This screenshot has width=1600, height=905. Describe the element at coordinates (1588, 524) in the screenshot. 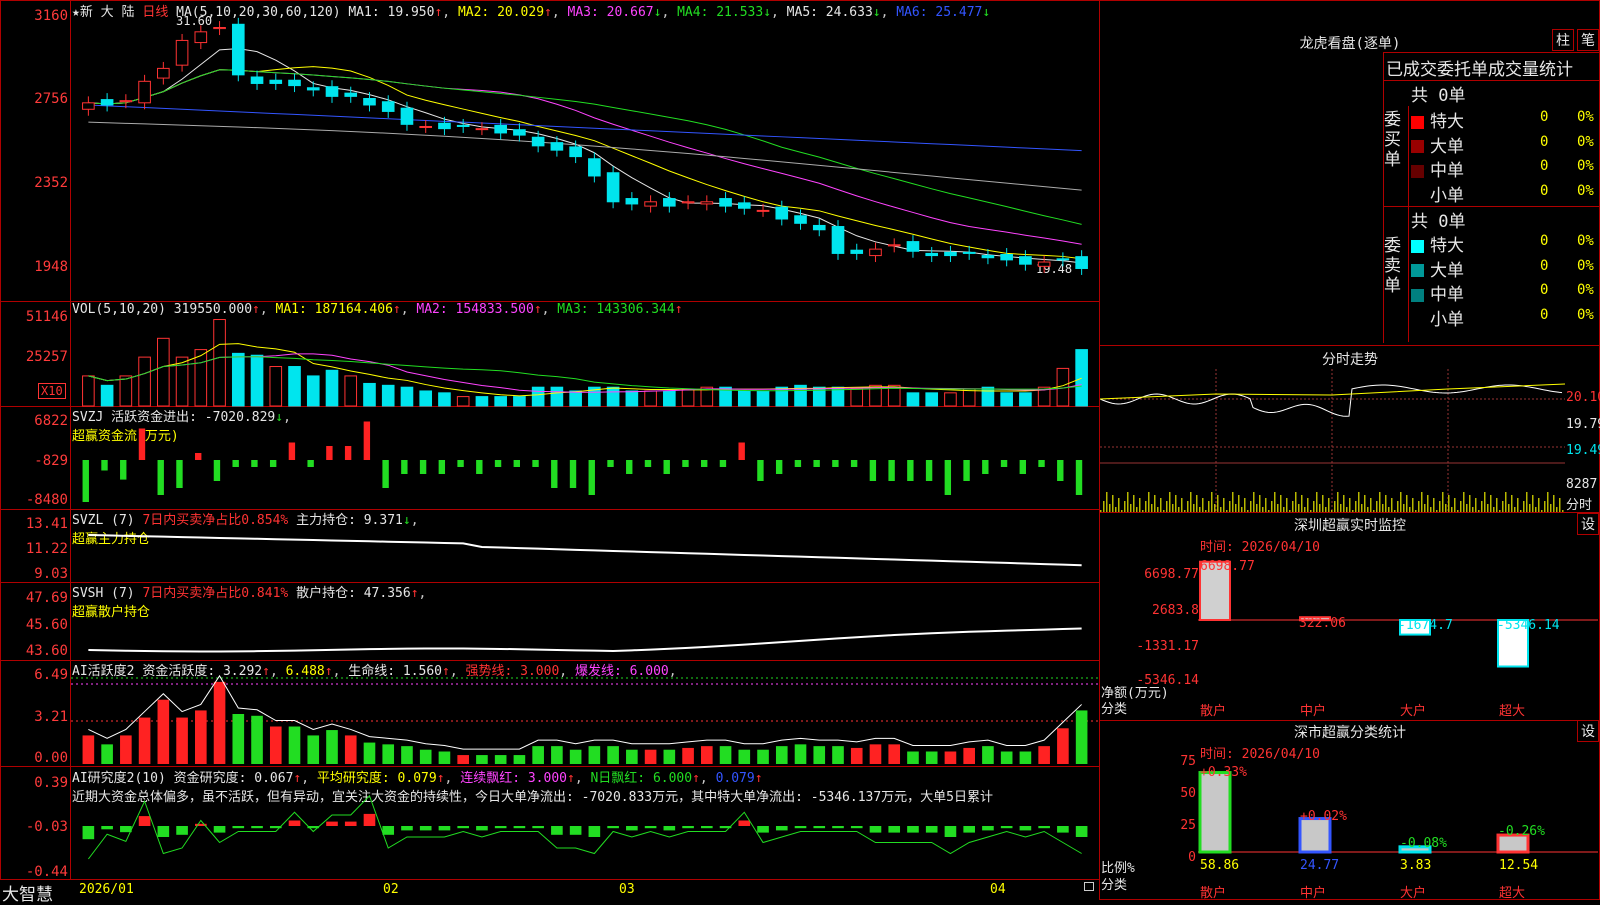

I see `sz-monitor-settings-button: 设` at that location.